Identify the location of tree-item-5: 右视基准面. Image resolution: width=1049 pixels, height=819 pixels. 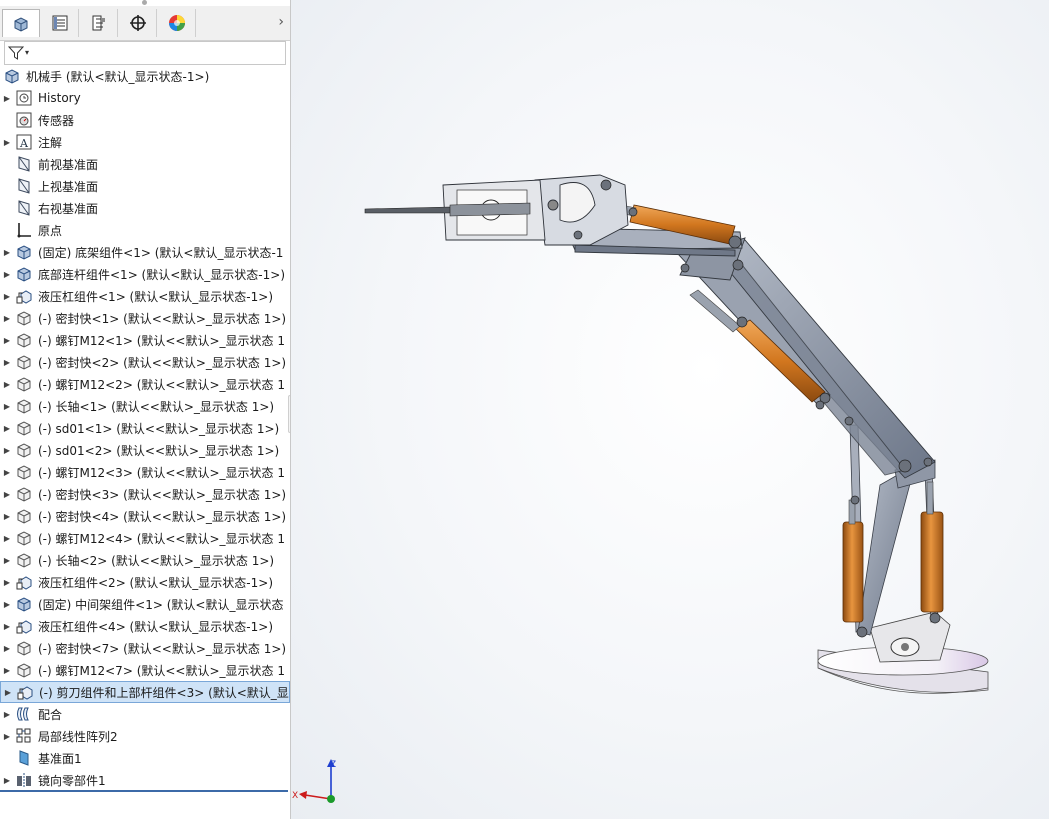
(145, 208).